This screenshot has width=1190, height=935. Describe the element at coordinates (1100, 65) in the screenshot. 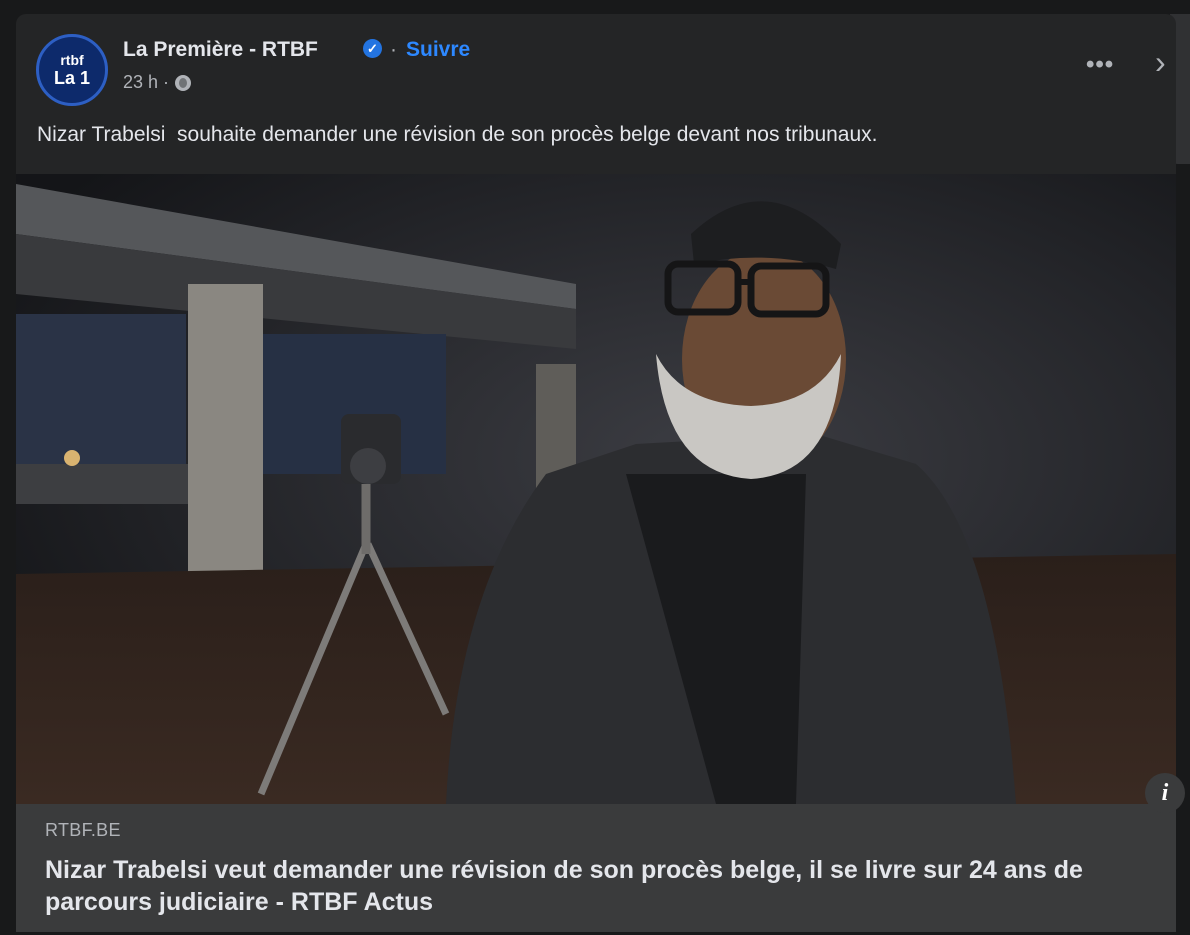

I see `more-options-icon: •••` at that location.